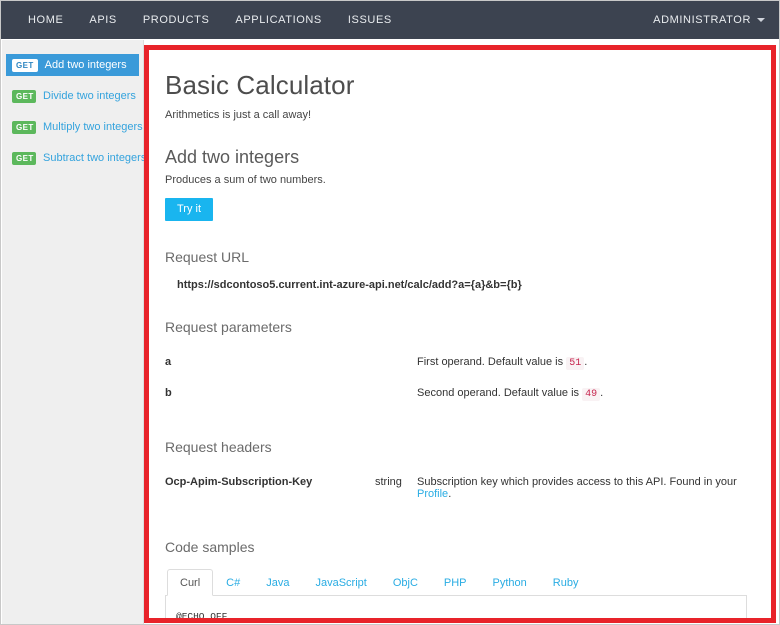 Image resolution: width=780 pixels, height=625 pixels. I want to click on table-row: a First operand. Default value is 51., so click(456, 364).